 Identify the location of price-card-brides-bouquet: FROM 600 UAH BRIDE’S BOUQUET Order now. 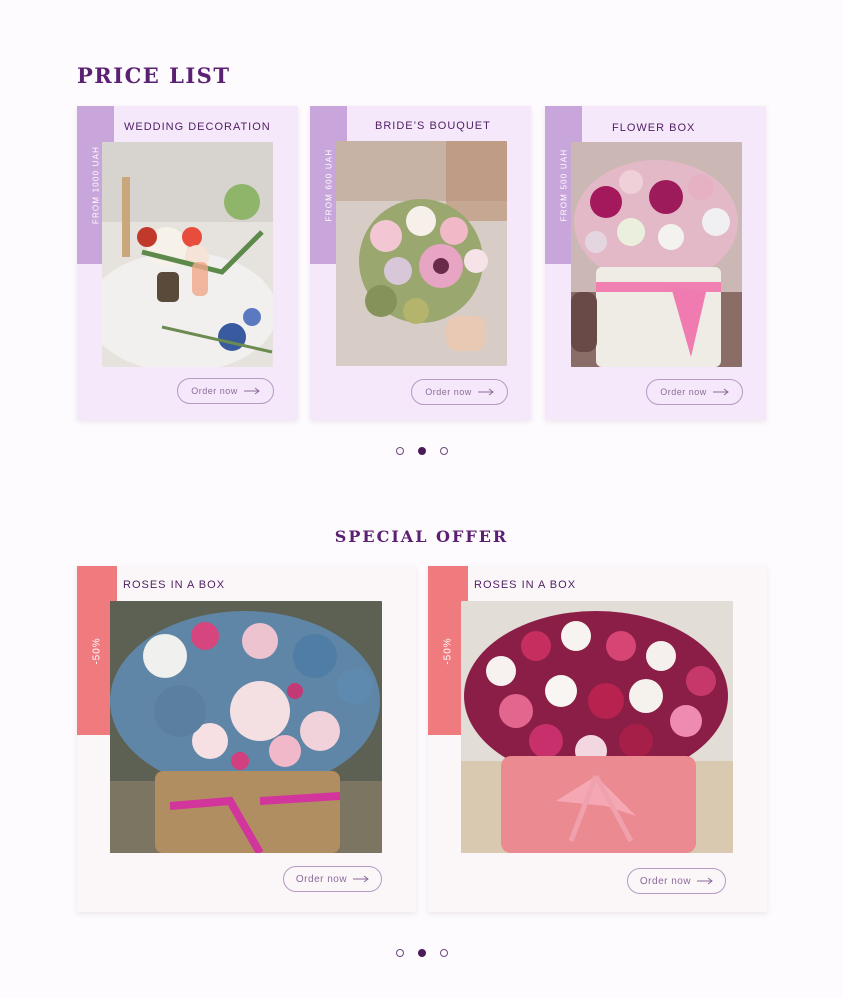
(420, 263).